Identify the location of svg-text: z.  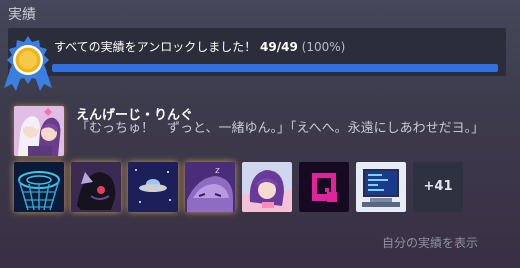
(217, 171).